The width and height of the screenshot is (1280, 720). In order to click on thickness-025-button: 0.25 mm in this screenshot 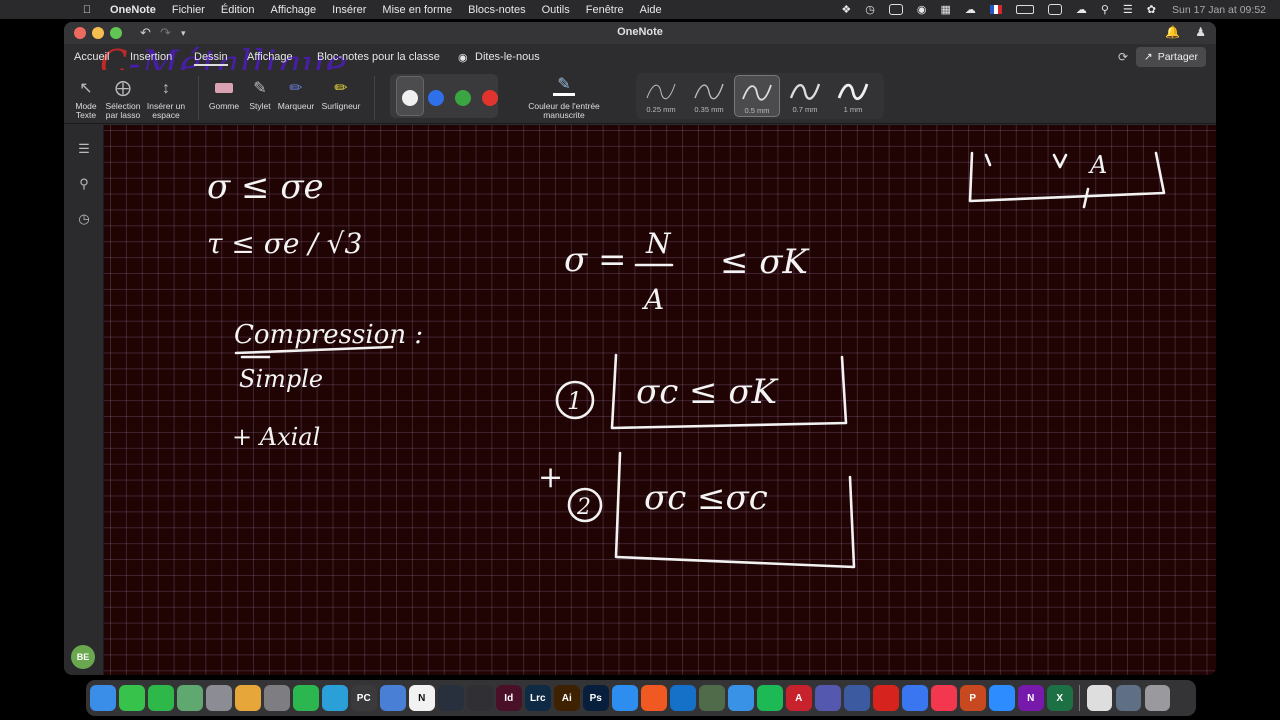, I will do `click(661, 96)`.